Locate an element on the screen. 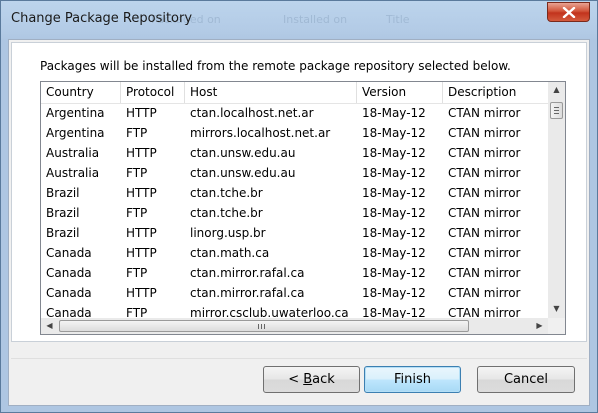 The image size is (598, 413). scroll-right-icon: ▶ is located at coordinates (539, 325).